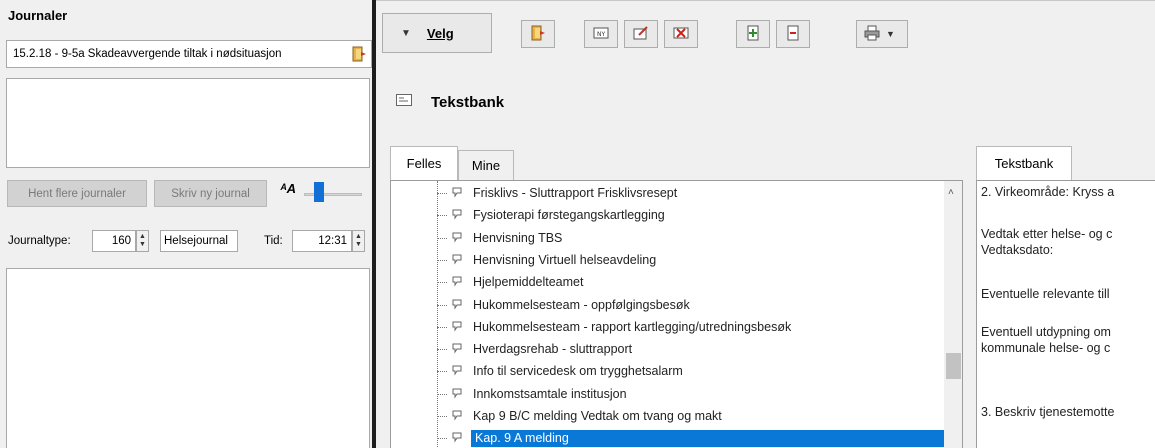 The image size is (1155, 448). I want to click on tab-felles: Felles, so click(424, 163).